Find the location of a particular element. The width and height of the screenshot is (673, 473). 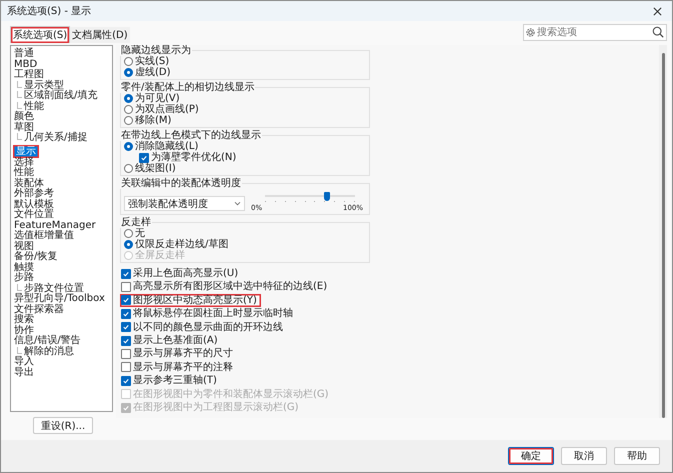

dialog-button: 确定 is located at coordinates (531, 456).